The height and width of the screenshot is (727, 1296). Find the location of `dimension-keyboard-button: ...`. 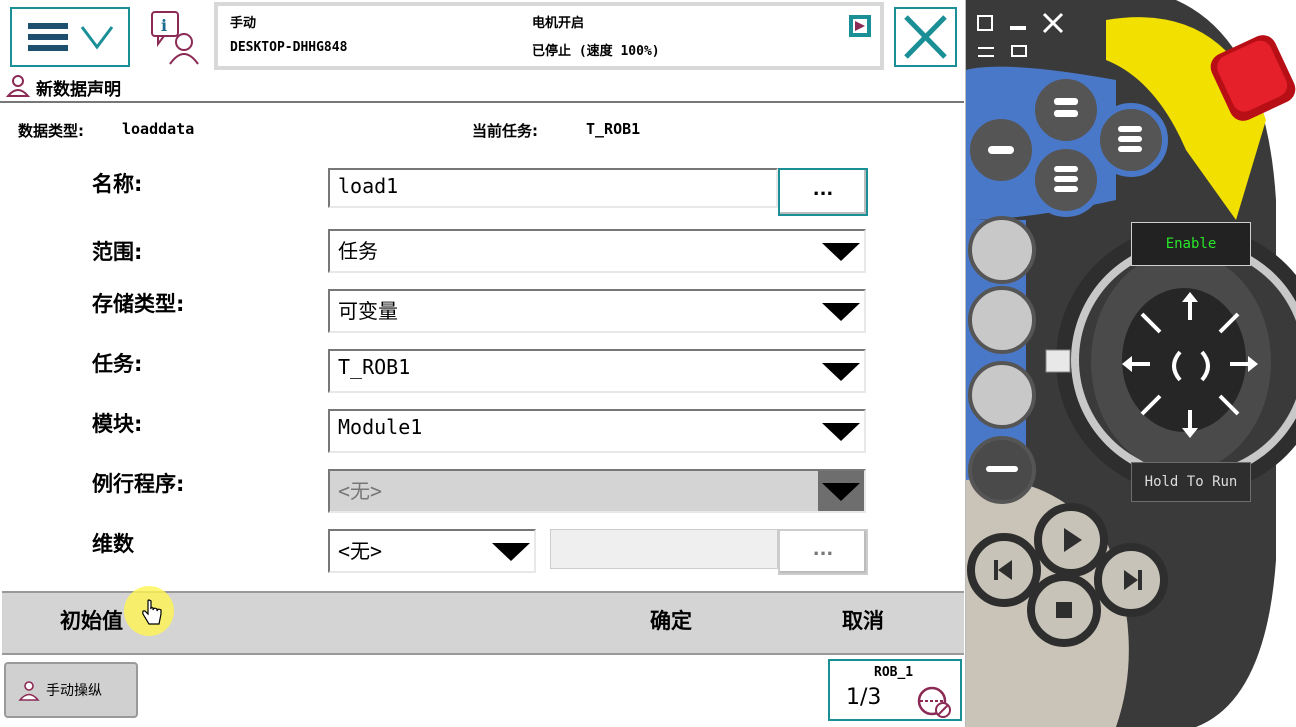

dimension-keyboard-button: ... is located at coordinates (823, 552).